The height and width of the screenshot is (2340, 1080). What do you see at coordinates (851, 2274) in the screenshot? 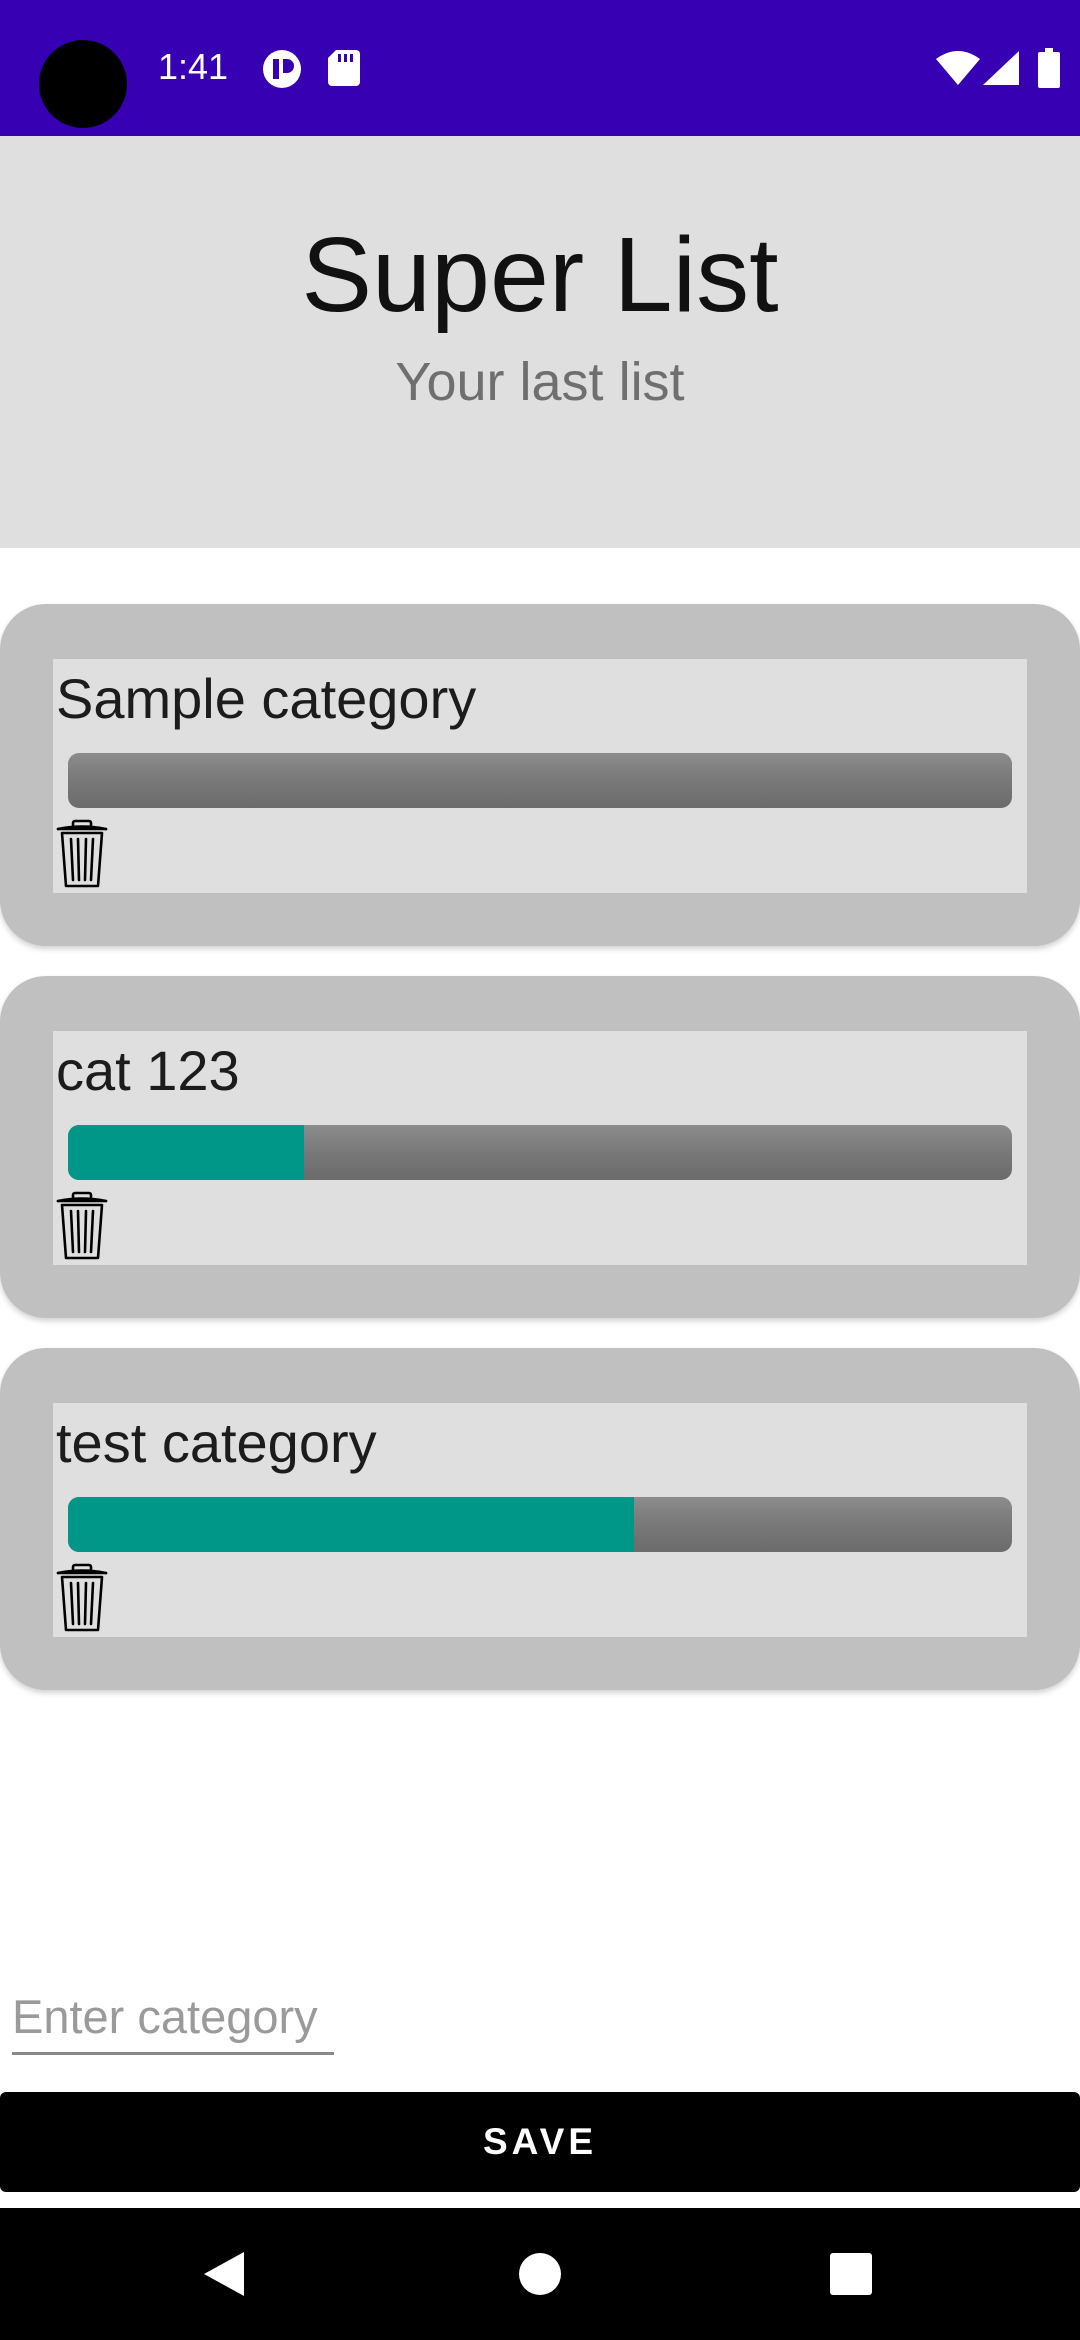
I see `recents-icon` at bounding box center [851, 2274].